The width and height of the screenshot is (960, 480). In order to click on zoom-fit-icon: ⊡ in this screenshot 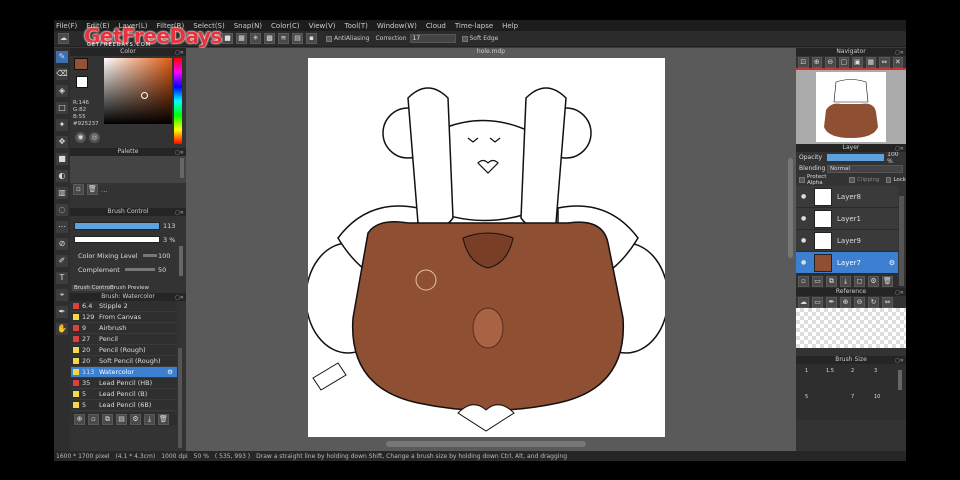, I will do `click(803, 62)`.